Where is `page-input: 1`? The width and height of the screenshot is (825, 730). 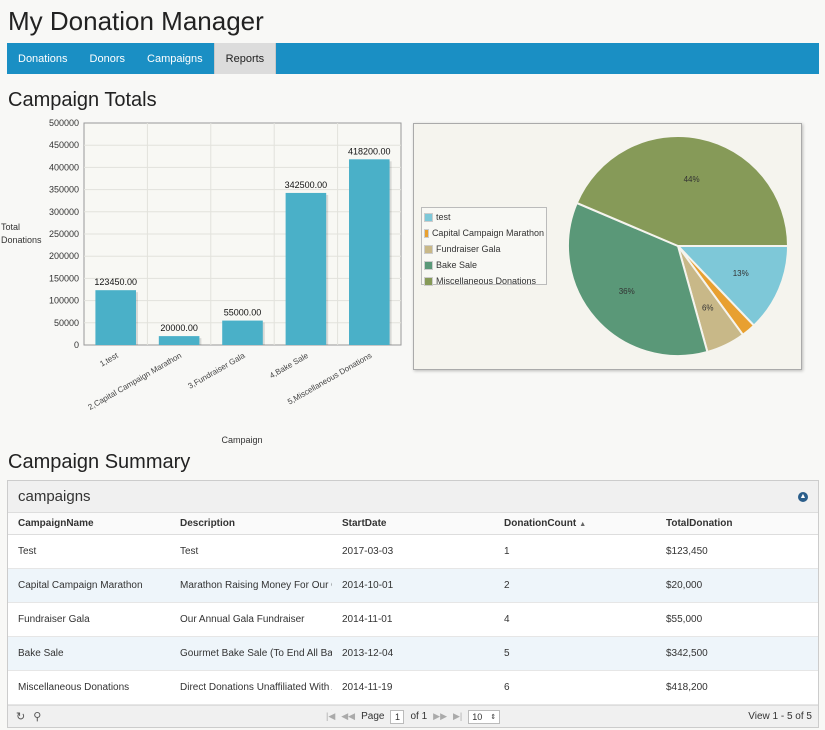 page-input: 1 is located at coordinates (397, 716).